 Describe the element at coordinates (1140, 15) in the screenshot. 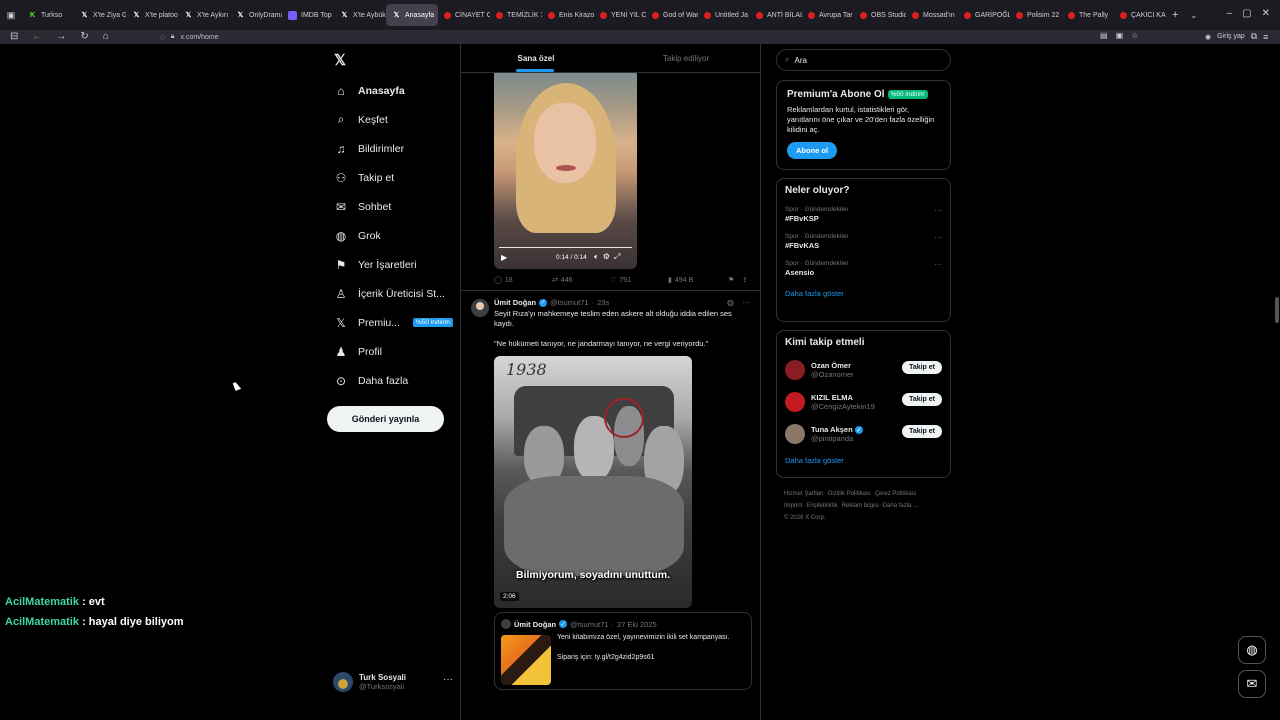

I see `browser-tab: ÇAKICI KA` at that location.